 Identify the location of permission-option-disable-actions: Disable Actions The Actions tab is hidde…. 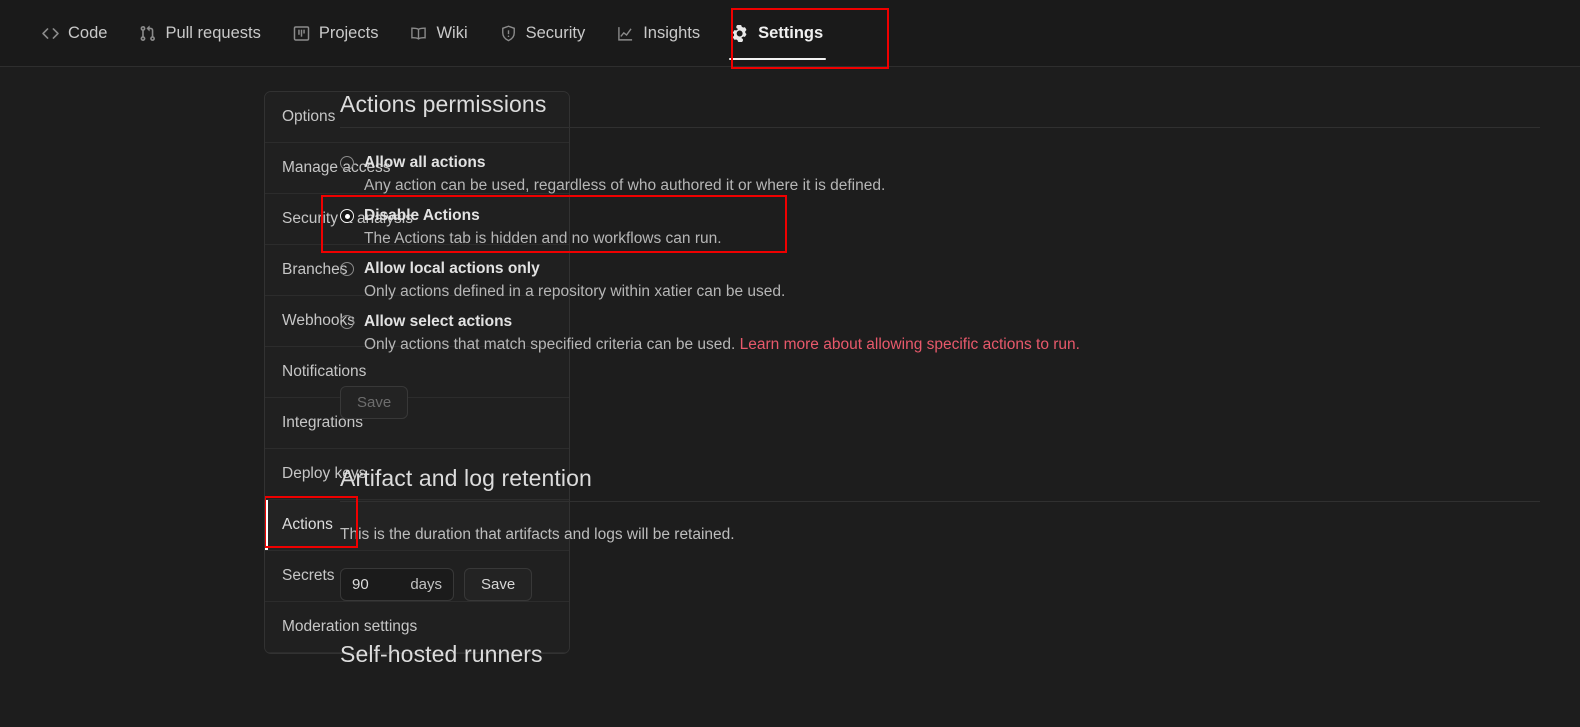
(930, 224).